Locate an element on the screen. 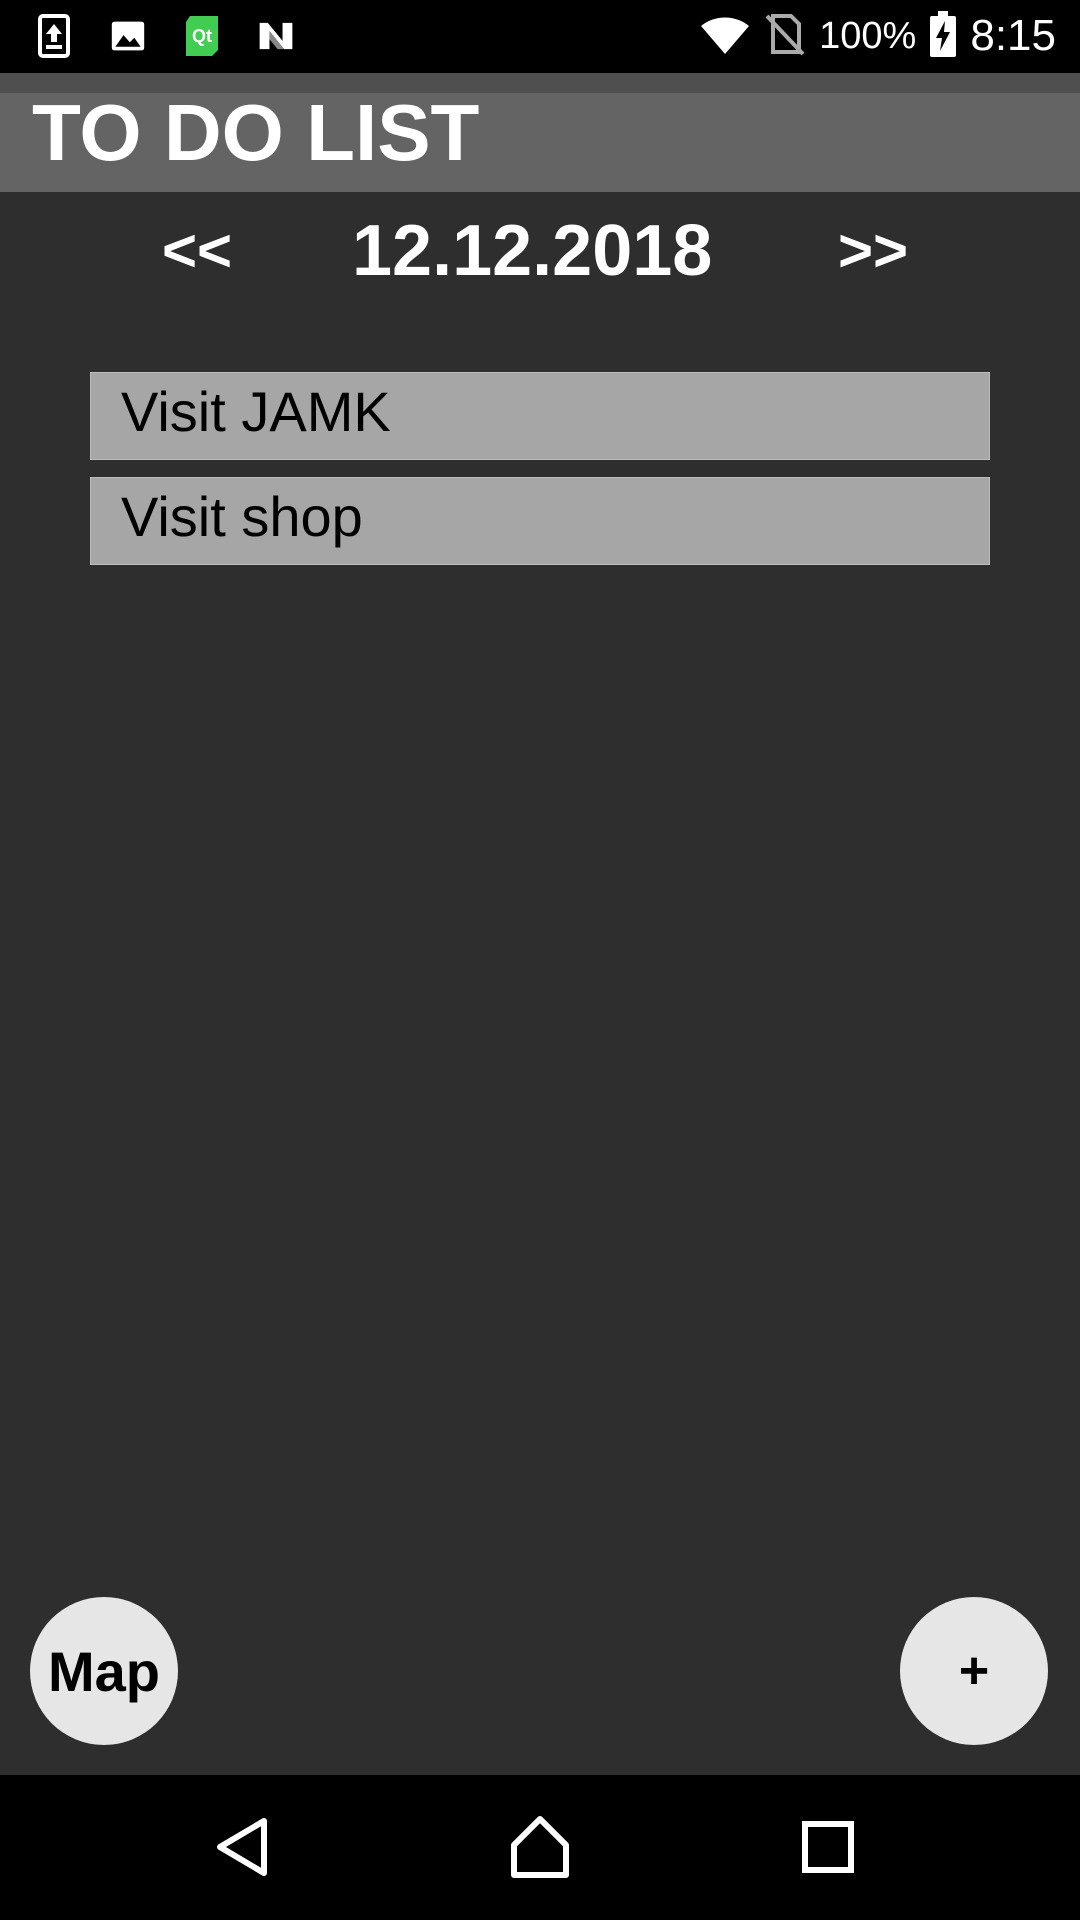  current-date: 12.12.2018 is located at coordinates (532, 251).